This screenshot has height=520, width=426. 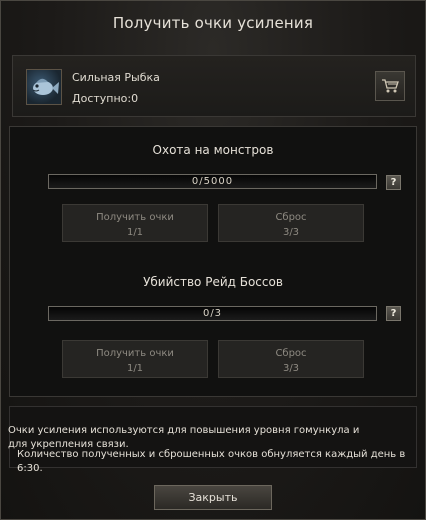 I want to click on close-button: Закрыть, so click(x=213, y=497).